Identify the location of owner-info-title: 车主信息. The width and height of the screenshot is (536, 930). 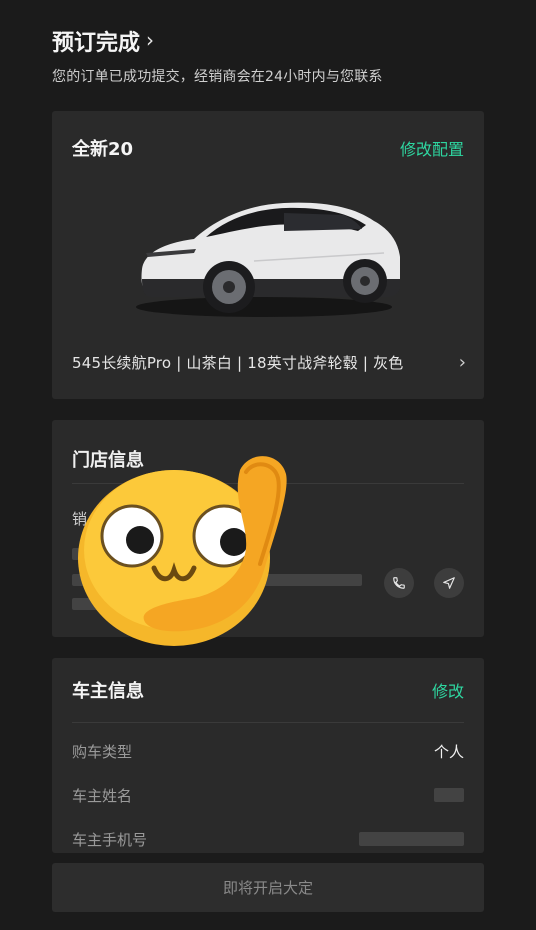
(108, 691).